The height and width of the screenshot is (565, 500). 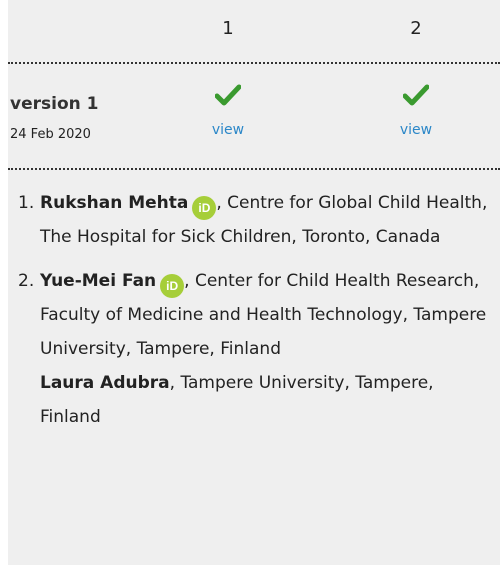 What do you see at coordinates (26, 203) in the screenshot?
I see `list-number: 1.` at bounding box center [26, 203].